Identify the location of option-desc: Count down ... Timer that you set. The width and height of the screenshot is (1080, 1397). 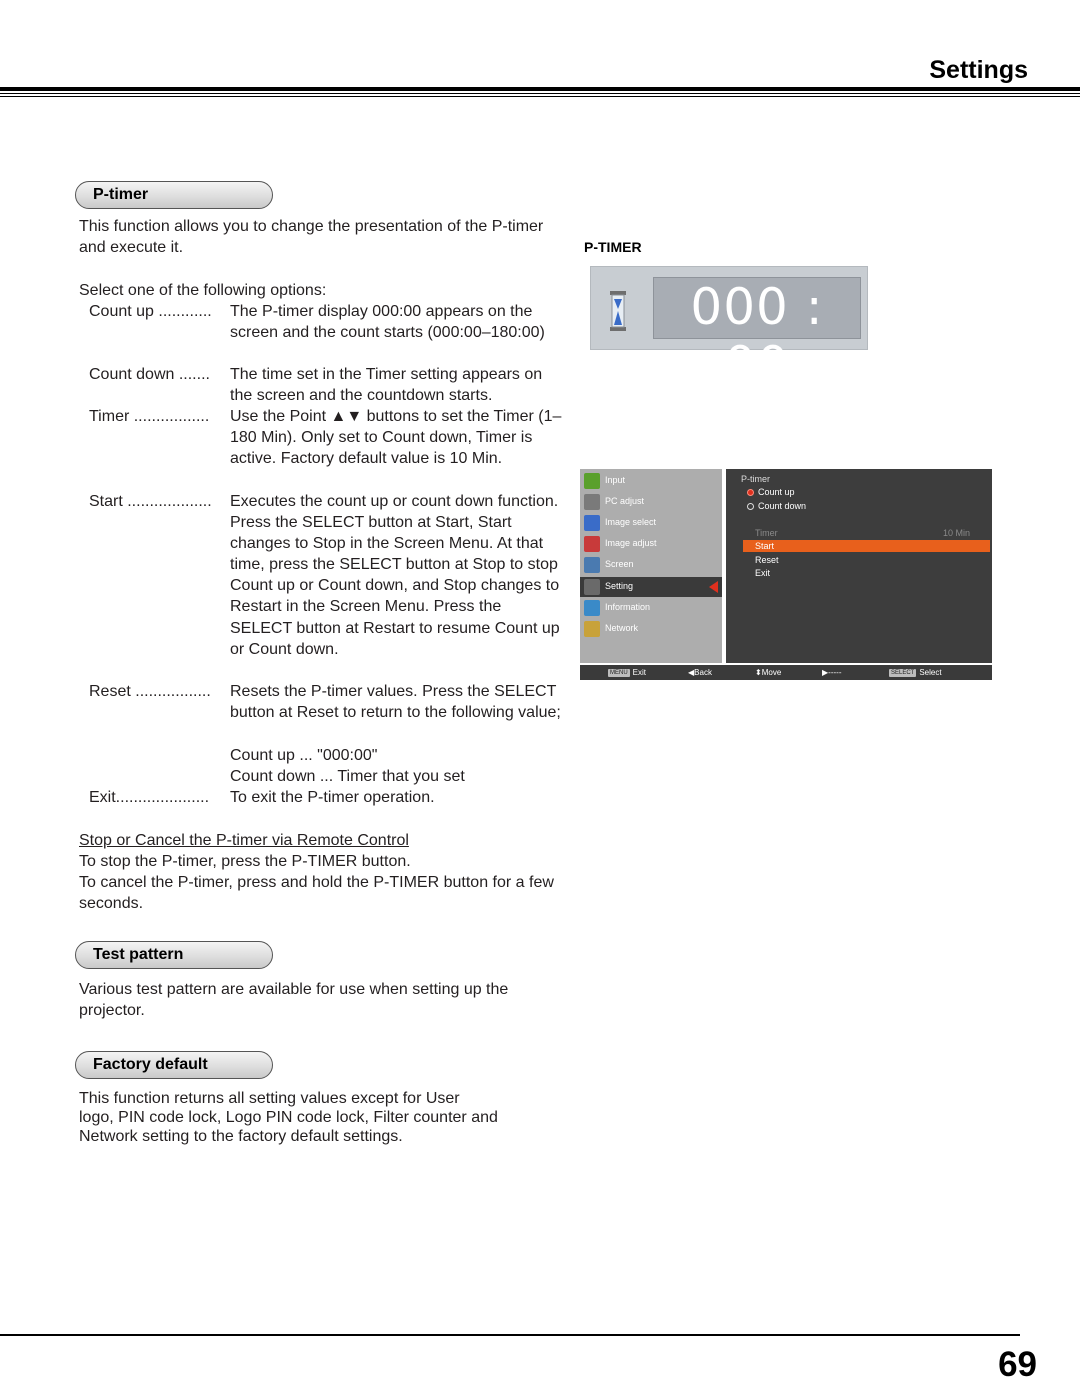
(347, 776).